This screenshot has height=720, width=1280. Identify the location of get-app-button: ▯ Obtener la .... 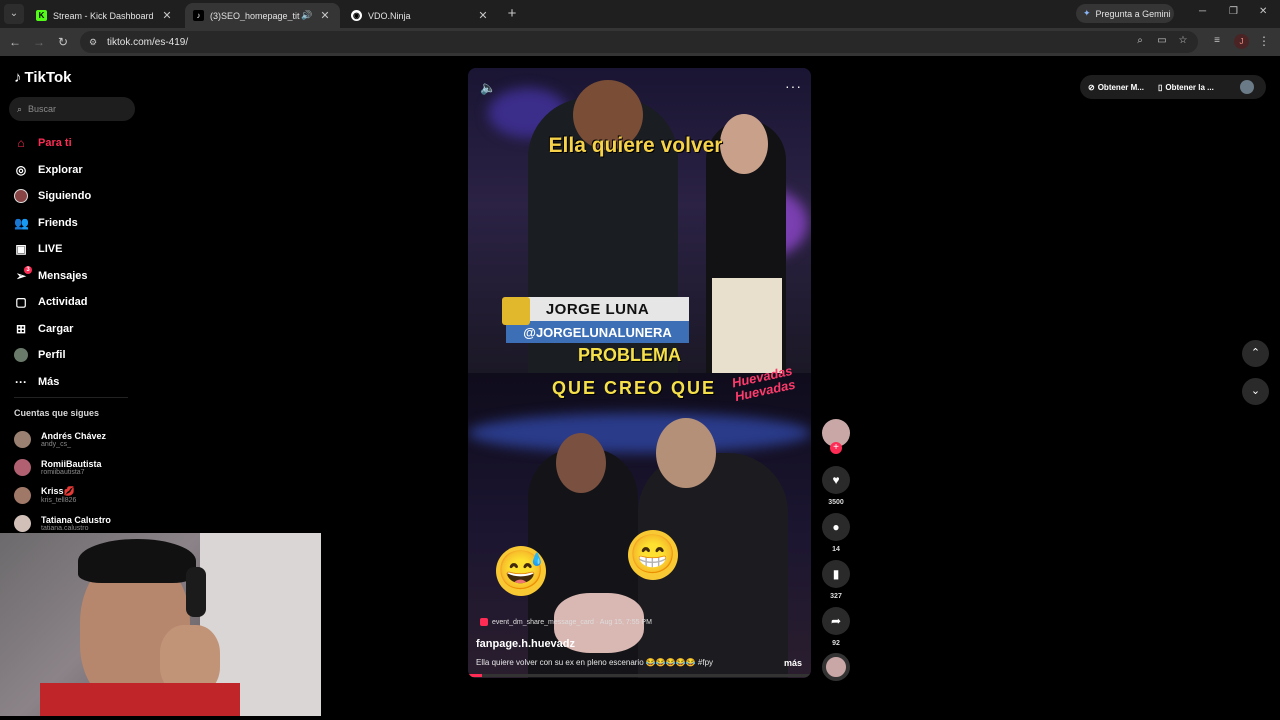
(1186, 87).